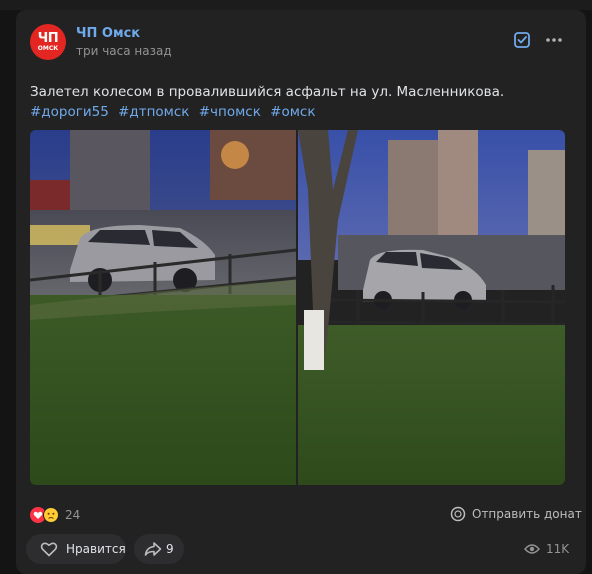  What do you see at coordinates (108, 33) in the screenshot?
I see `author-name: ЧП Омск` at bounding box center [108, 33].